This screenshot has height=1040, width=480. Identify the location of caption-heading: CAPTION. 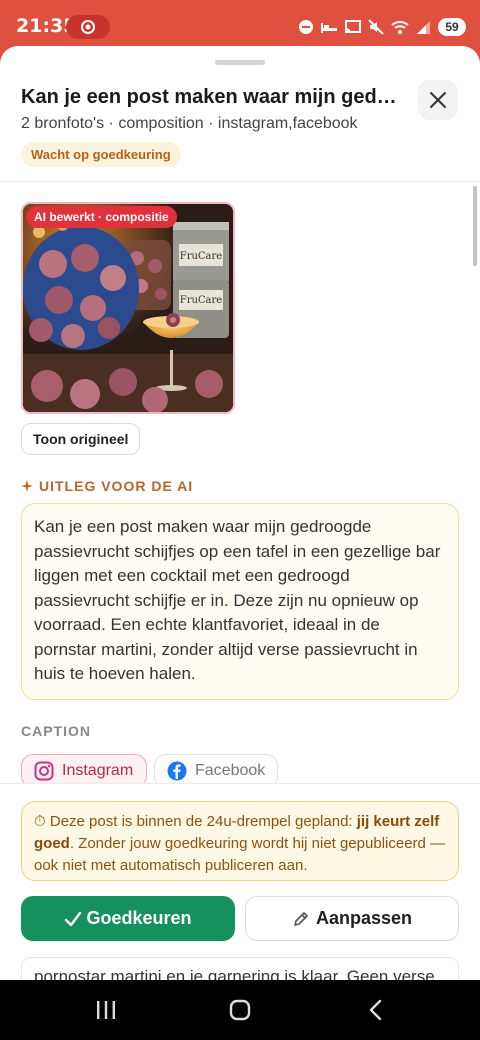
(56, 731).